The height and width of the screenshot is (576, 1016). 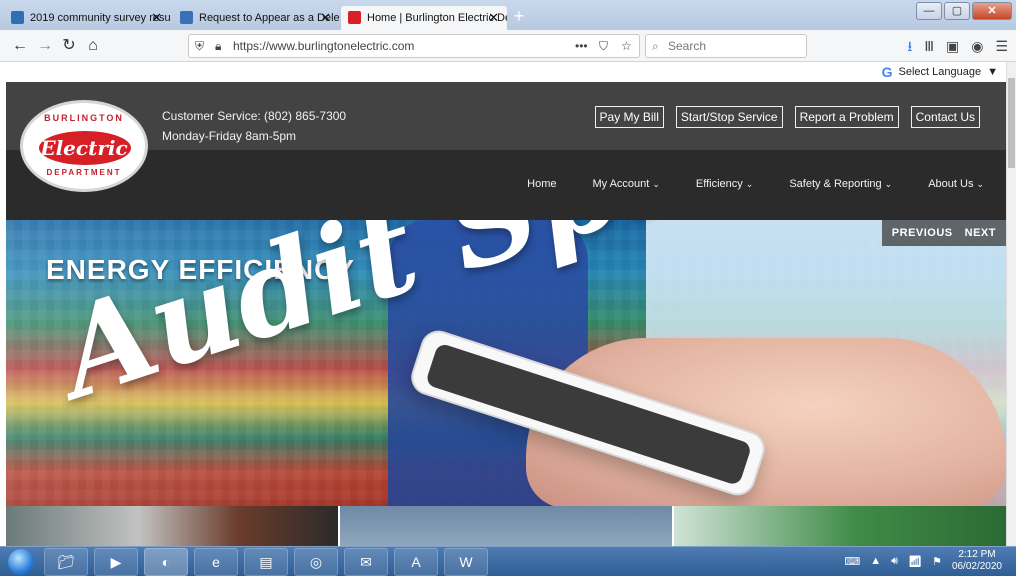 What do you see at coordinates (992, 11) in the screenshot?
I see `close-window-button: ✕` at bounding box center [992, 11].